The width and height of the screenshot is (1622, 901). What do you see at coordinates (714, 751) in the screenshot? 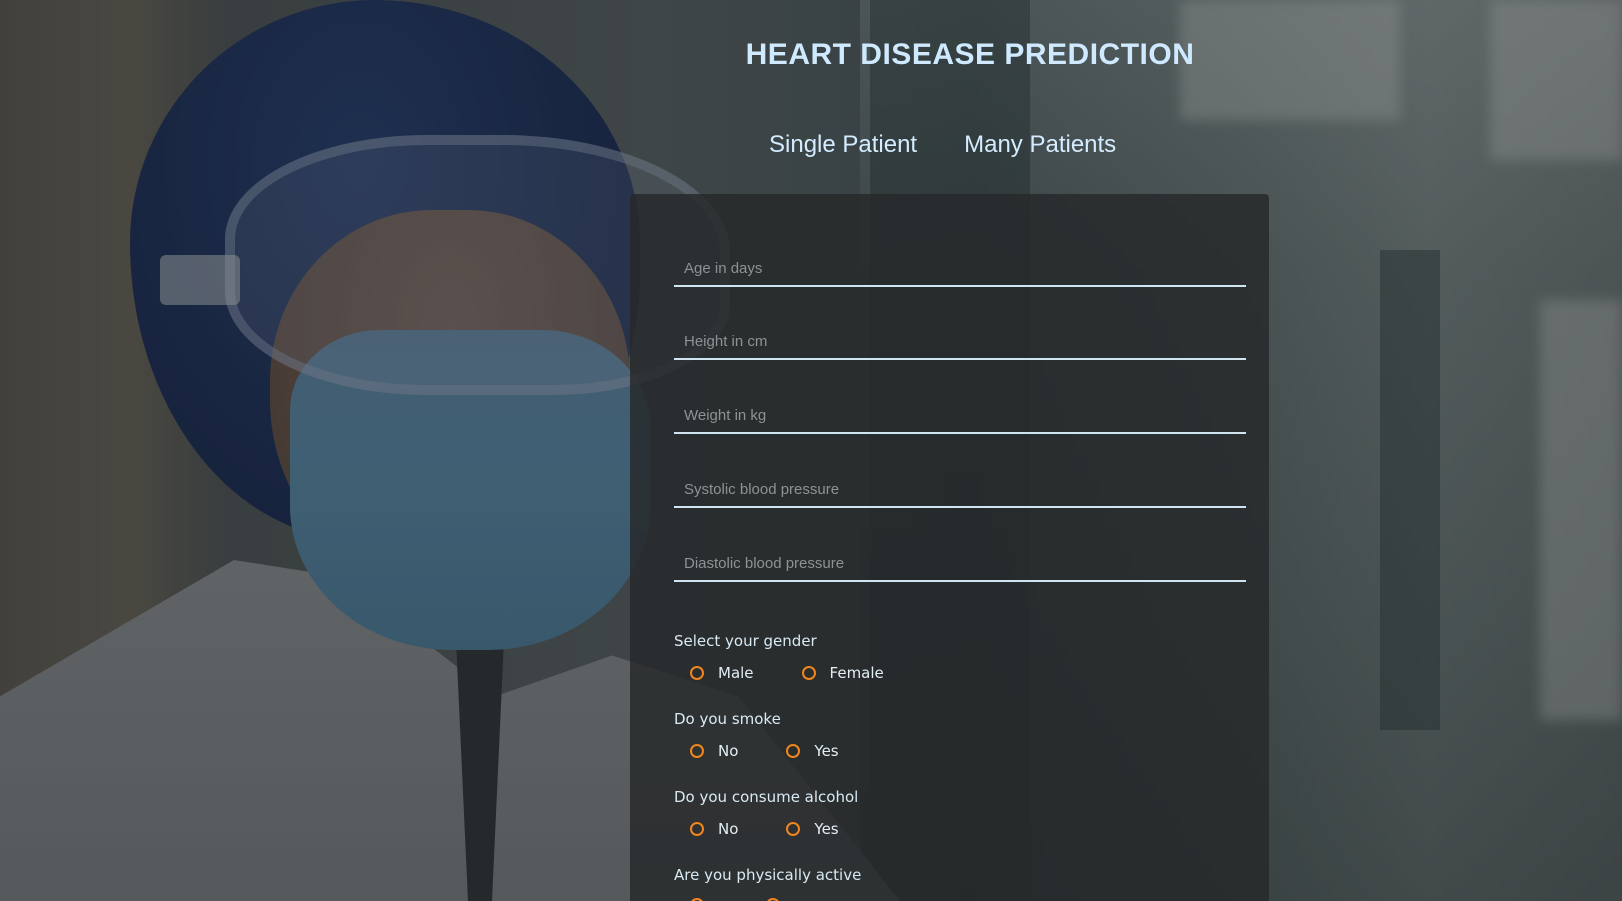
I see `smoke-option-no: No` at bounding box center [714, 751].